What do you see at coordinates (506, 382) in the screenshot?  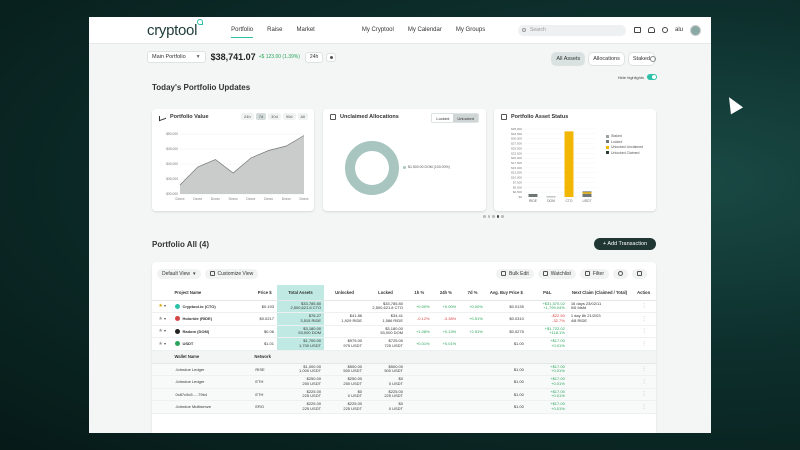 I see `avg-buy-cell: $1.00` at bounding box center [506, 382].